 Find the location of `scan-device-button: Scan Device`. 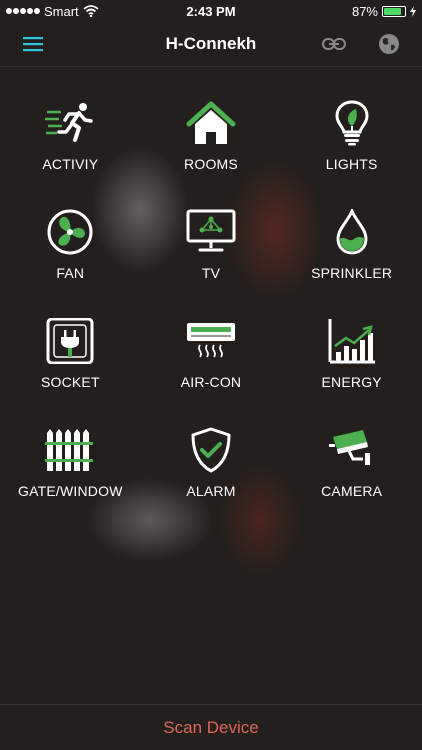

scan-device-button: Scan Device is located at coordinates (210, 728).